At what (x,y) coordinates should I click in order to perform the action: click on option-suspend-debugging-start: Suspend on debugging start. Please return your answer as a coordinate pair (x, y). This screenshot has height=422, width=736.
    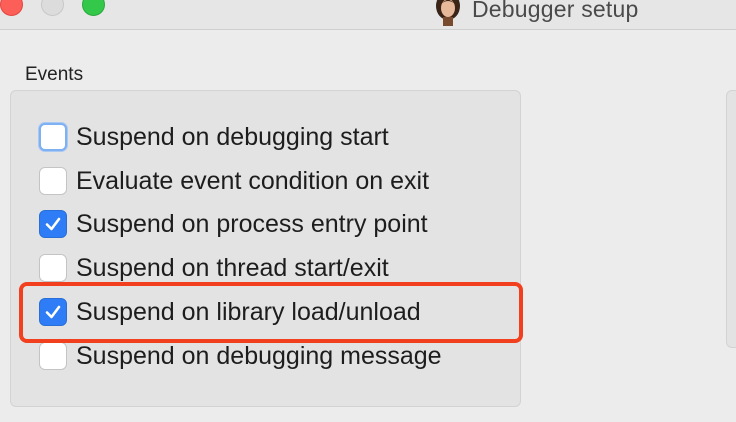
    Looking at the image, I should click on (214, 137).